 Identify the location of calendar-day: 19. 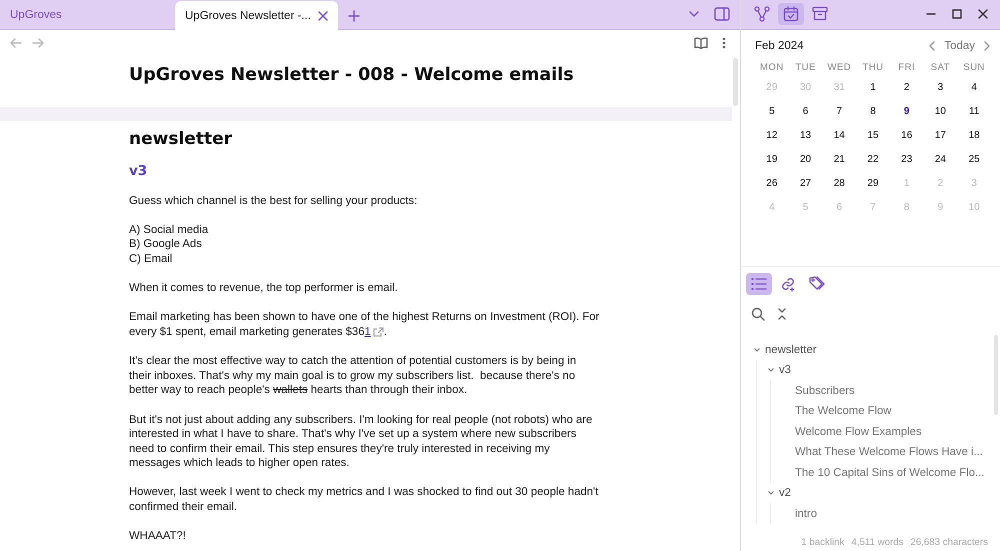
(772, 159).